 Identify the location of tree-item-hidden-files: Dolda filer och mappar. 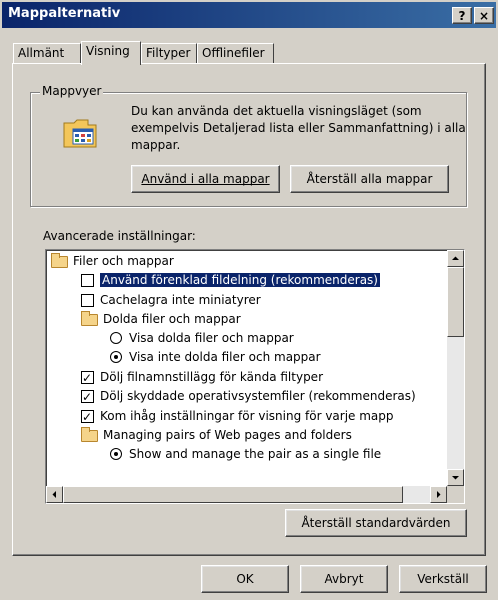
(161, 319).